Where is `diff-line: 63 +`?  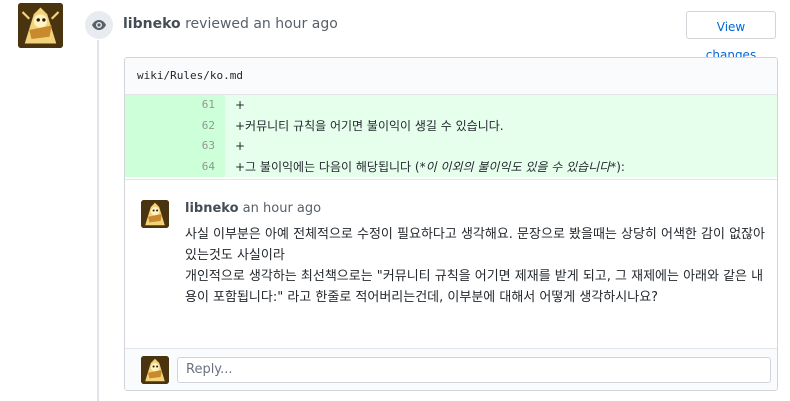
diff-line: 63 + is located at coordinates (451, 146).